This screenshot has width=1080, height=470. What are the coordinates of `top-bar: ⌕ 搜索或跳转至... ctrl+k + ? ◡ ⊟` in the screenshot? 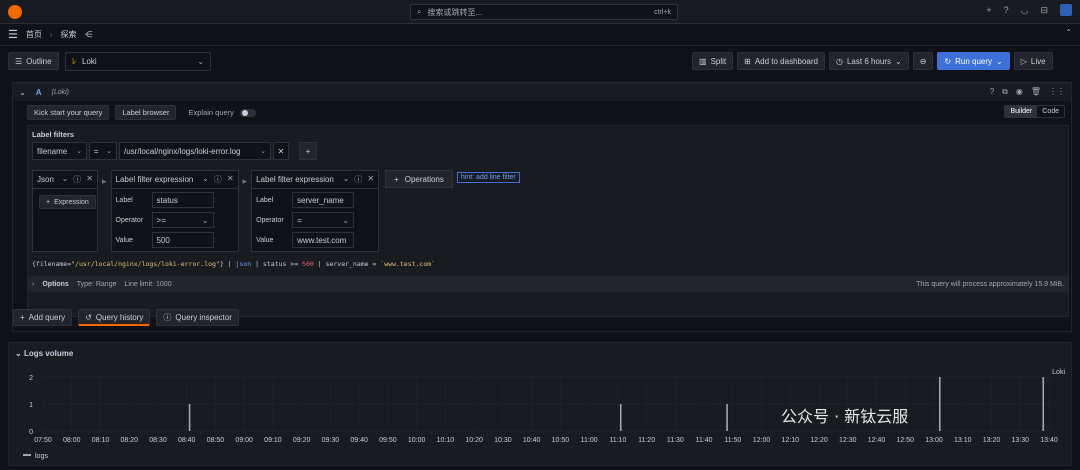 It's located at (540, 12).